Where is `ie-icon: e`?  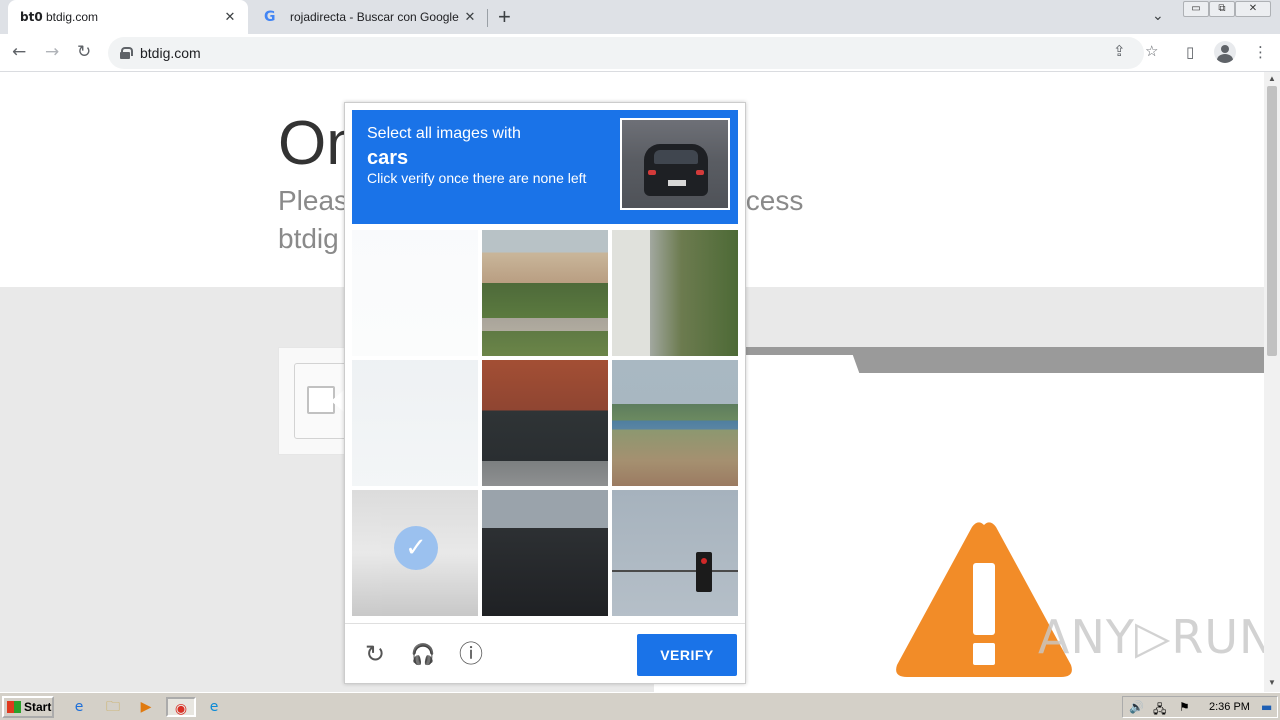
ie-icon: e is located at coordinates (79, 707).